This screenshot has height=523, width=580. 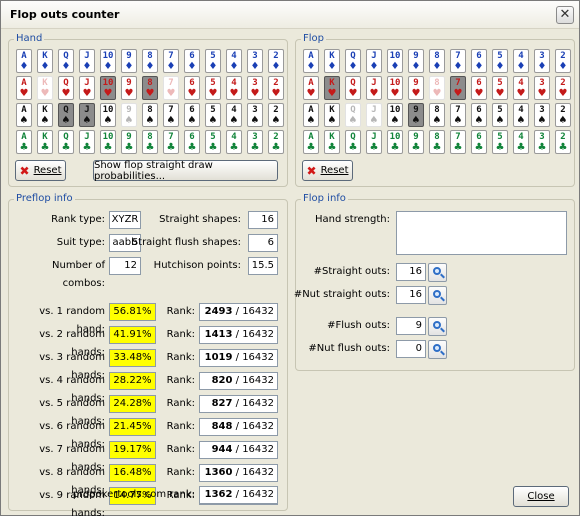 I want to click on hand-card-9-diamonds: 9 ♦, so click(x=129, y=61).